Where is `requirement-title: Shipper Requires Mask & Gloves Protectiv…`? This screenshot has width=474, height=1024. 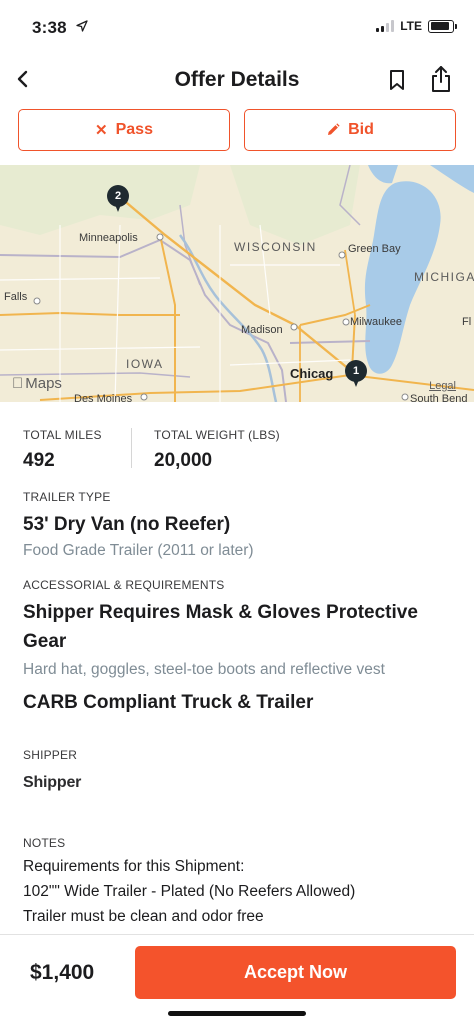
requirement-title: Shipper Requires Mask & Gloves Protectiv… is located at coordinates (220, 627).